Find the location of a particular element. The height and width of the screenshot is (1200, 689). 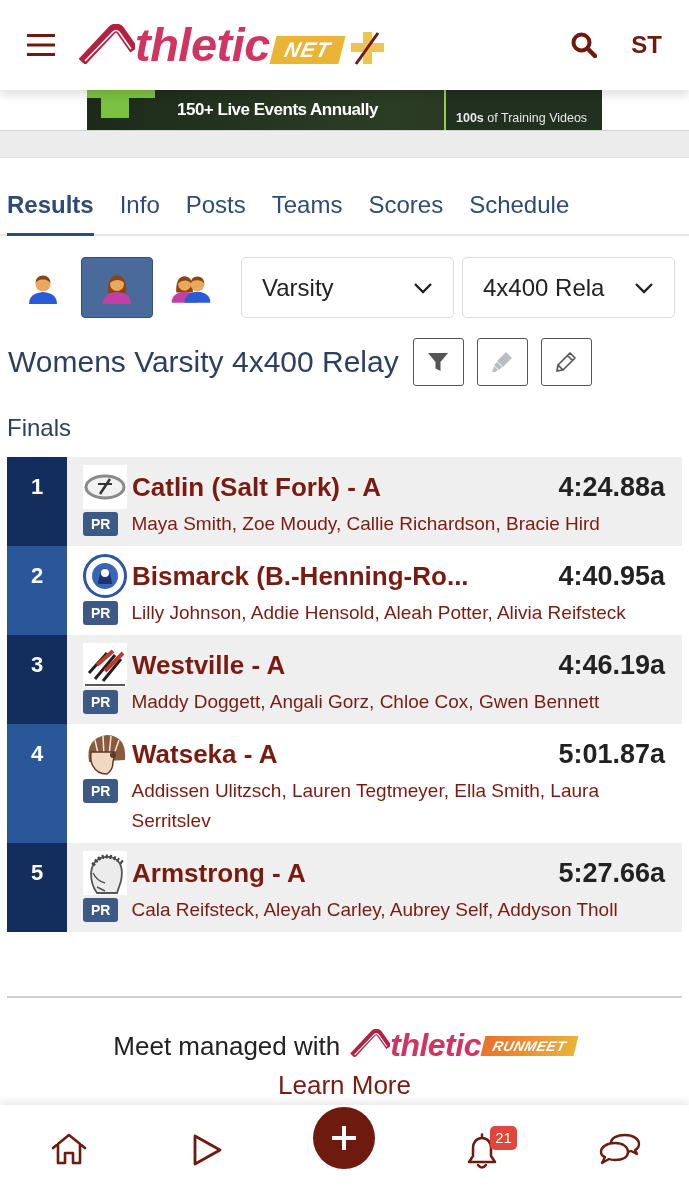

athlete-names: Lilly Johnson, Addie Hensold, Aleah Potter, Alivia Reifsteck is located at coordinates (379, 613).